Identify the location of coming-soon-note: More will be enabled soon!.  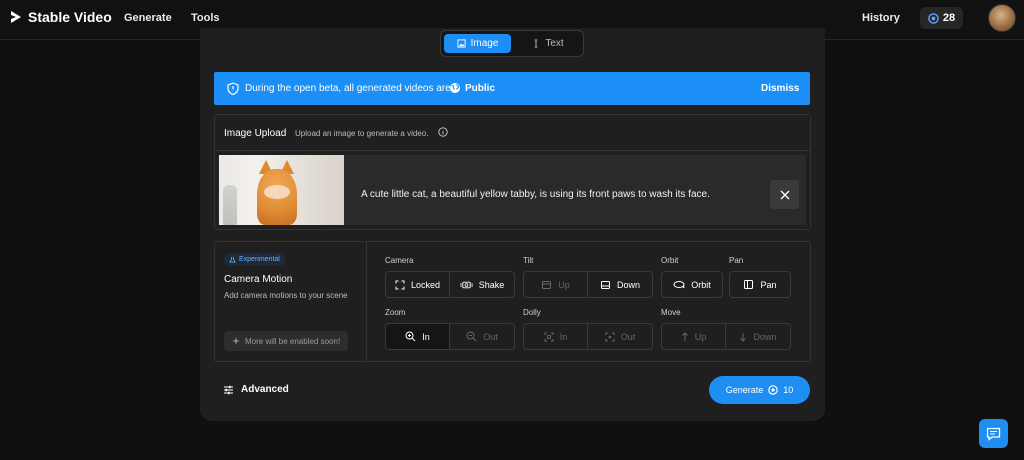
(286, 341).